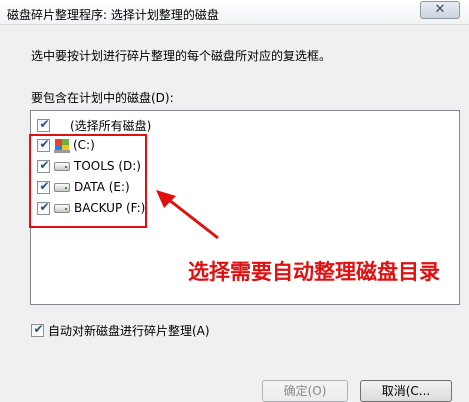  Describe the element at coordinates (314, 272) in the screenshot. I see `annotation-text: 选择需要自动整理磁盘目录` at that location.